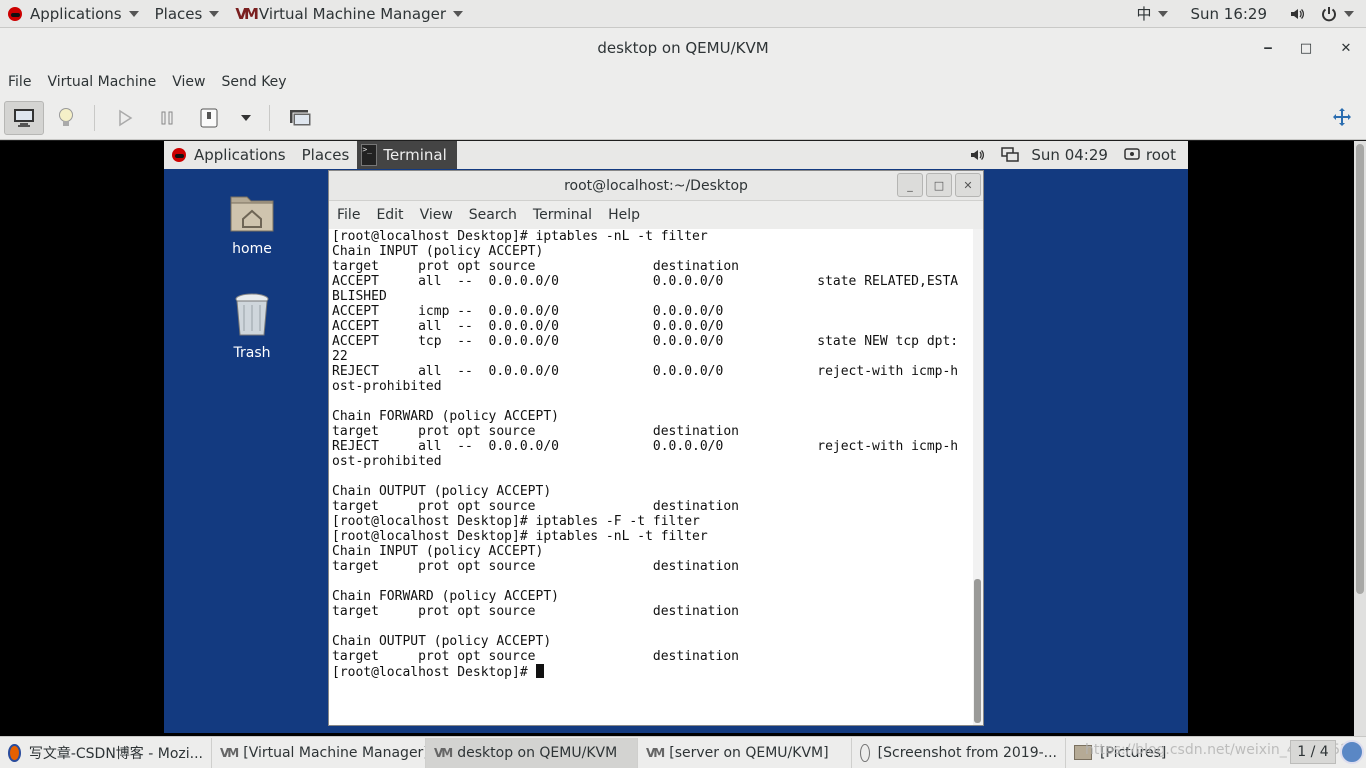  Describe the element at coordinates (1306, 48) in the screenshot. I see `window-maximize-button: □` at that location.